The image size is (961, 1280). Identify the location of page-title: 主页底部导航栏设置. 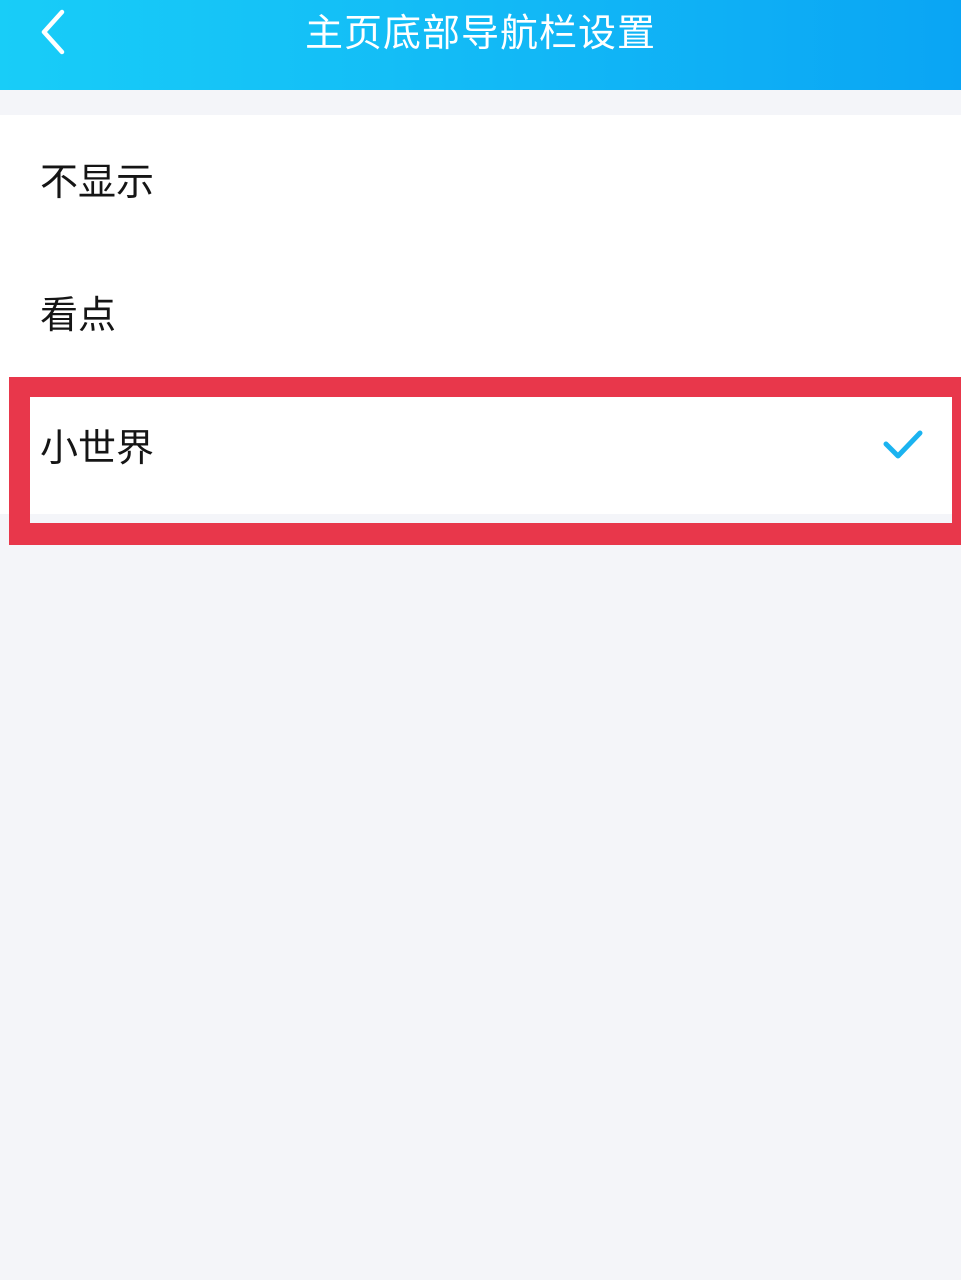
(480, 33).